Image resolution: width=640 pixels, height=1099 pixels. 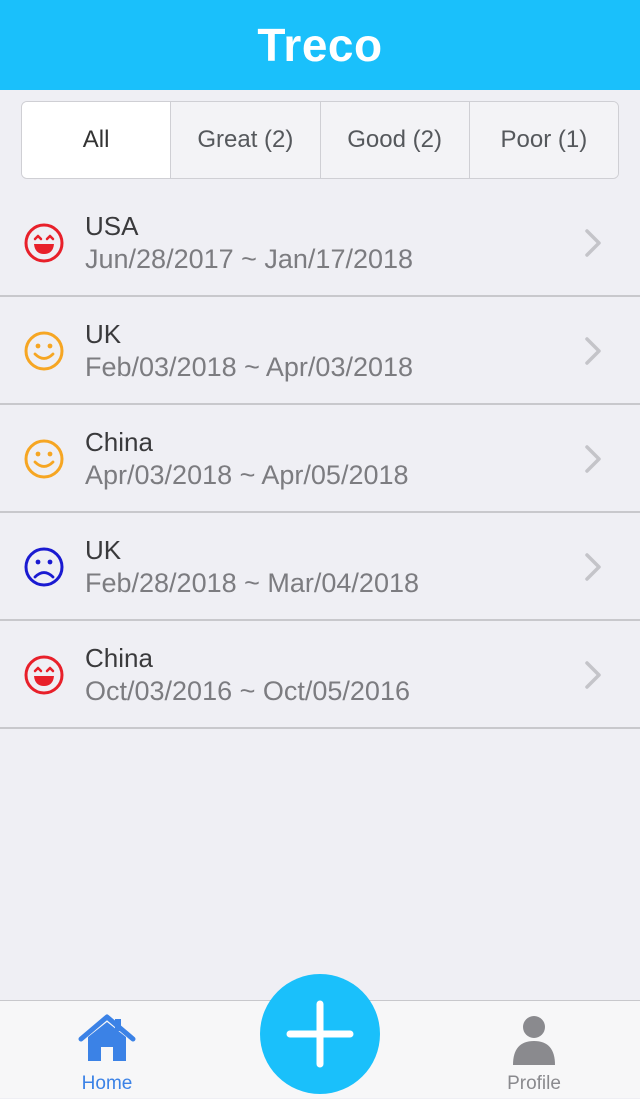 I want to click on filter-poor: Poor (1), so click(x=543, y=140).